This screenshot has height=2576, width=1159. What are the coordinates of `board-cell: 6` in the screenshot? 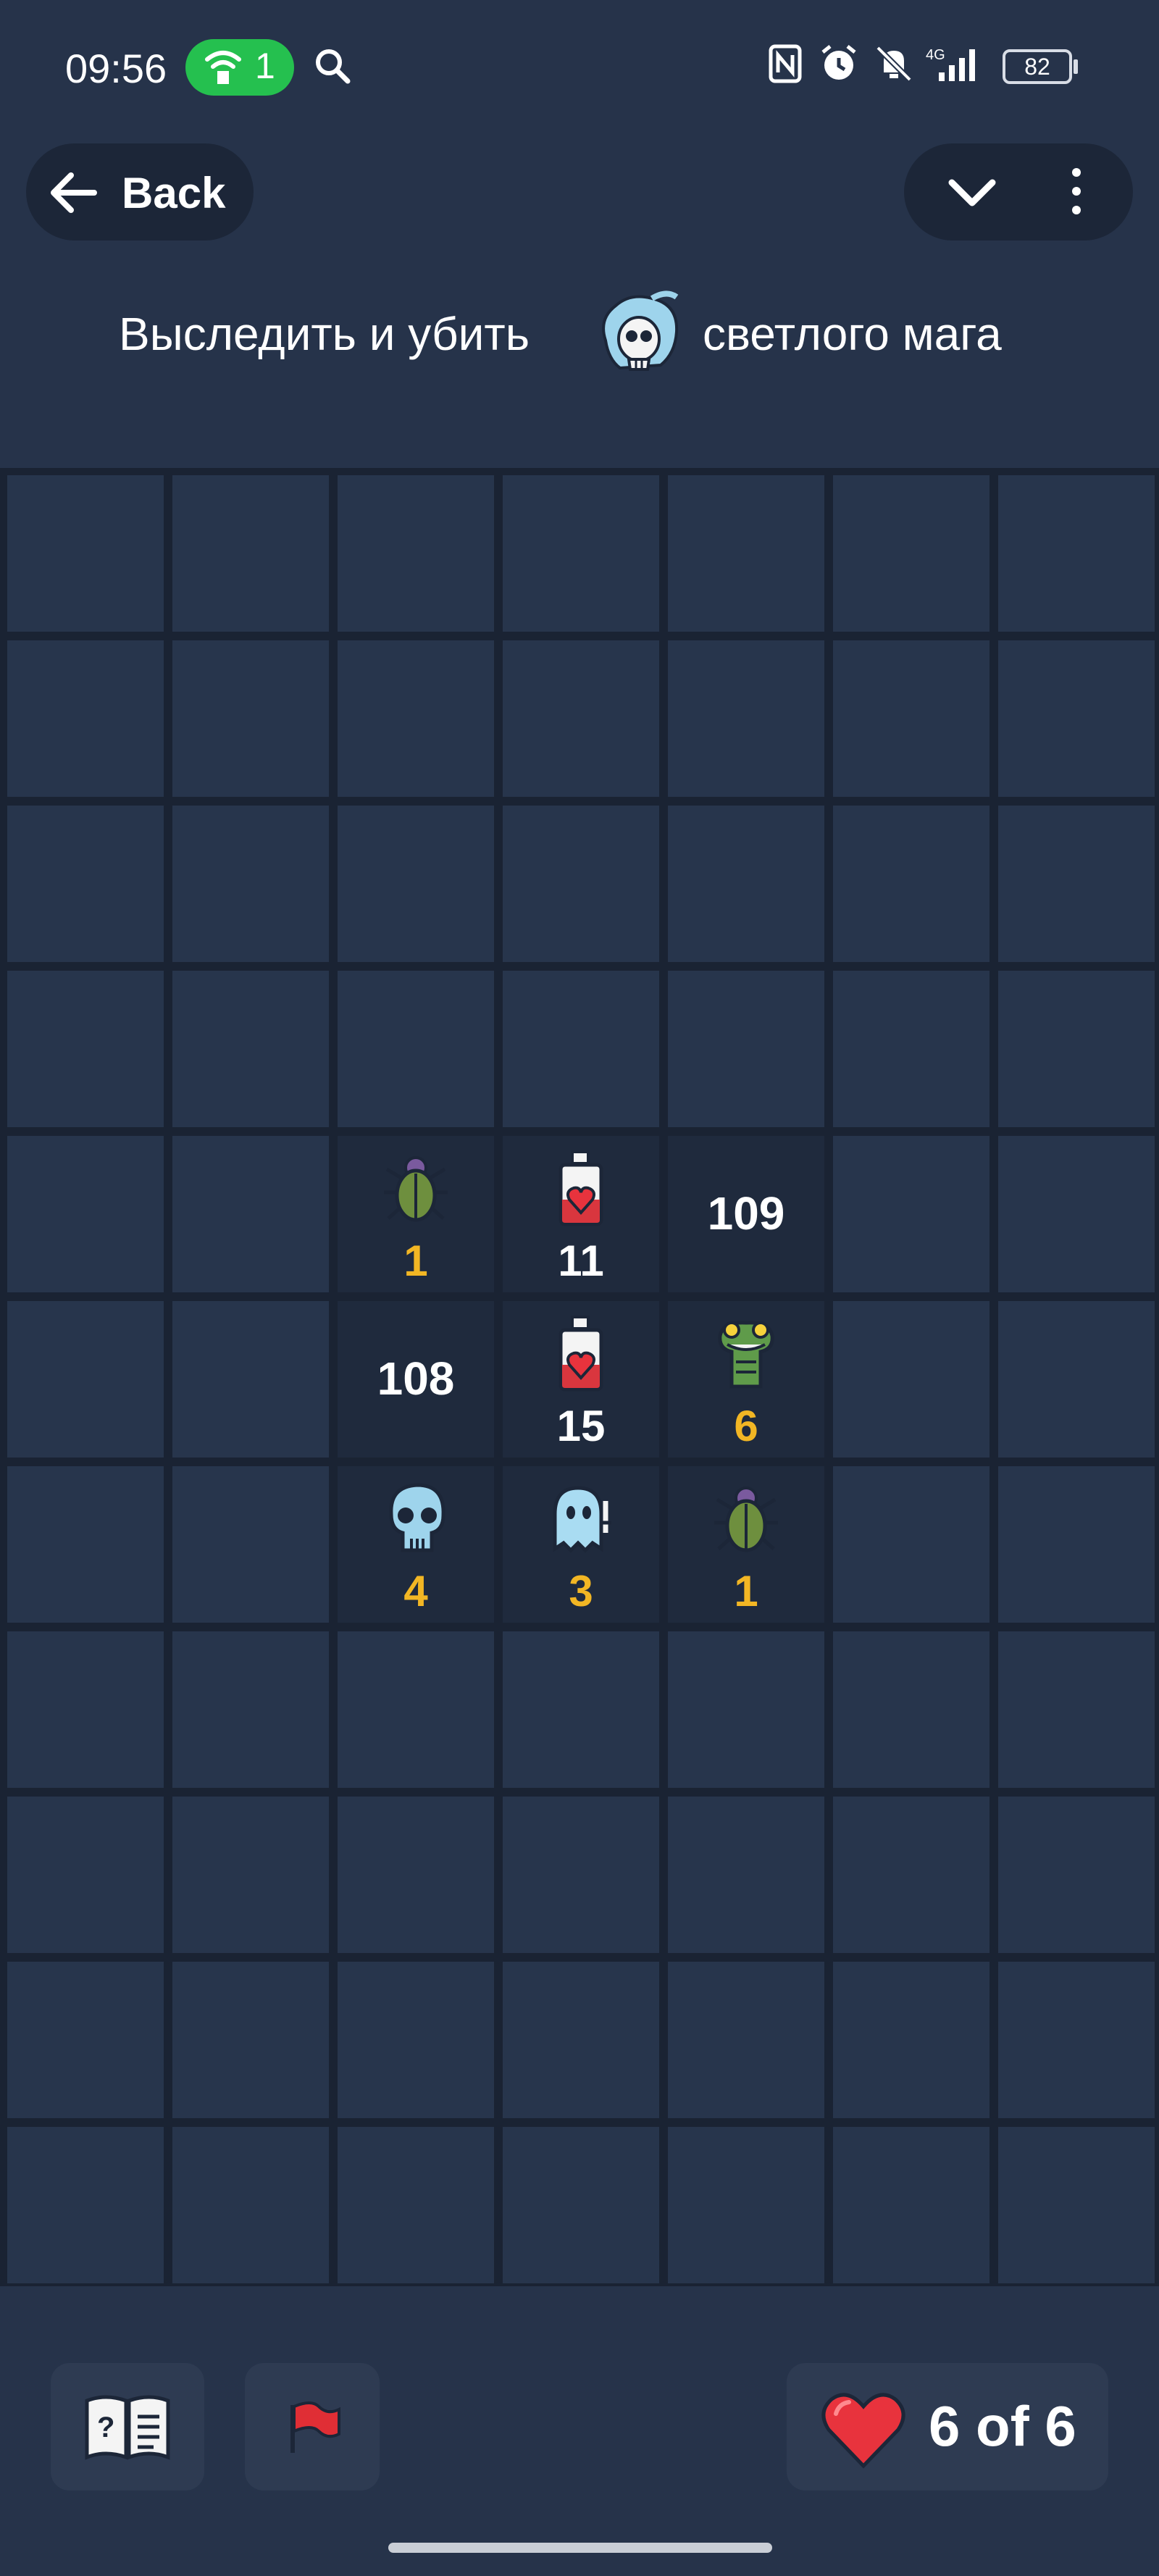 It's located at (746, 1379).